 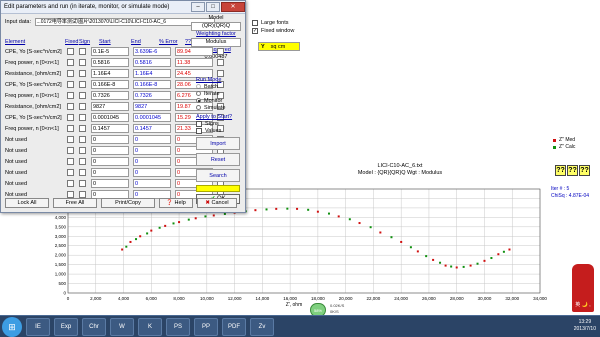 I want to click on x-tick-label: 28,000, so click(x=457, y=298).